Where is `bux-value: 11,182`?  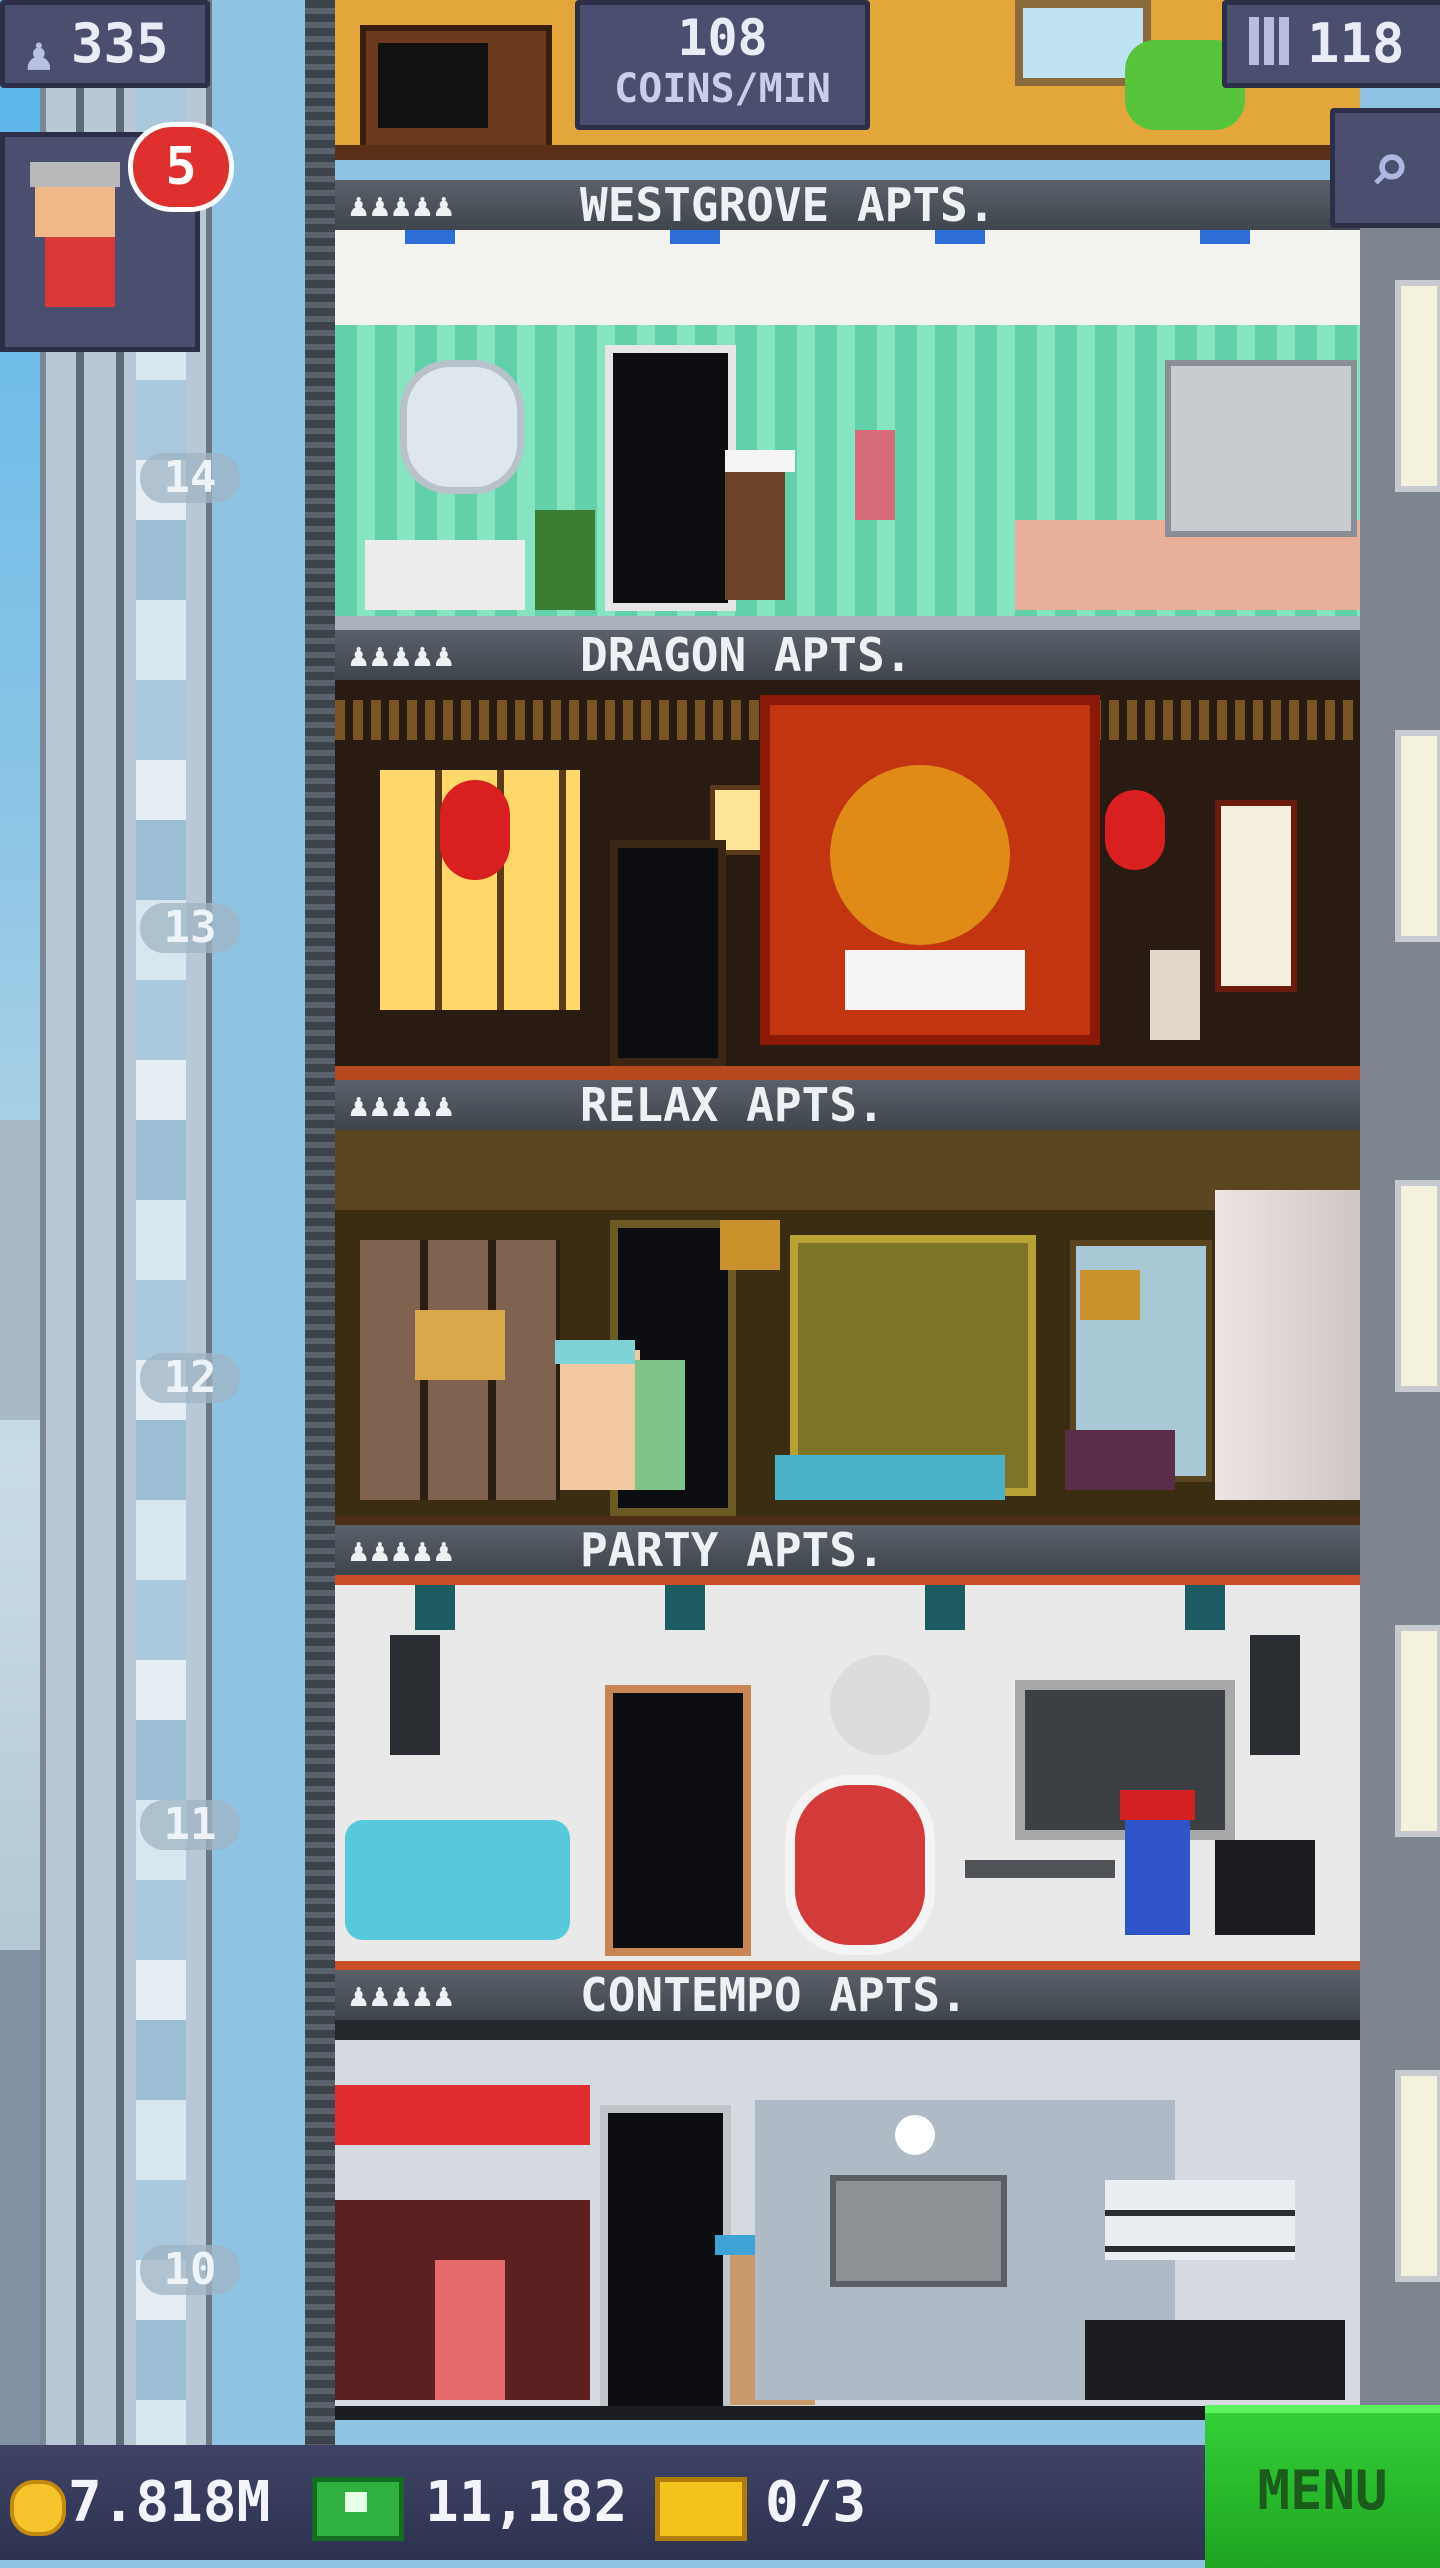
bux-value: 11,182 is located at coordinates (526, 2502).